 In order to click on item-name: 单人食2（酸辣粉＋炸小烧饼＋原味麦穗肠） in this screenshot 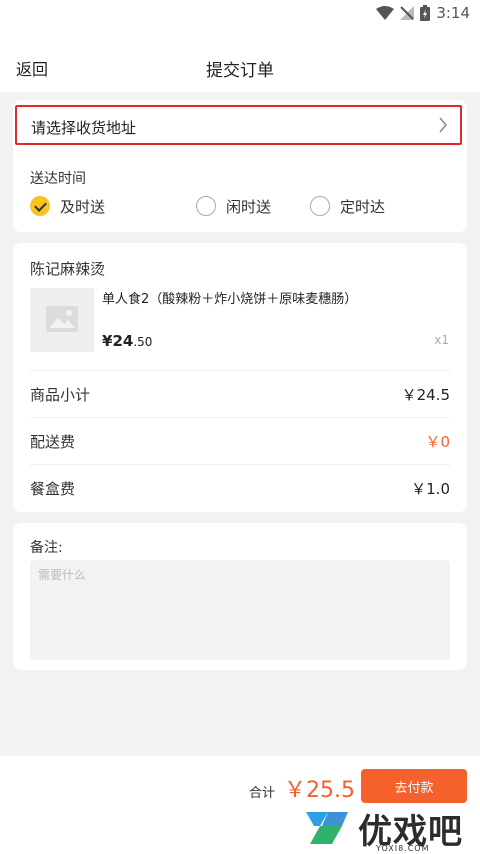, I will do `click(230, 299)`.